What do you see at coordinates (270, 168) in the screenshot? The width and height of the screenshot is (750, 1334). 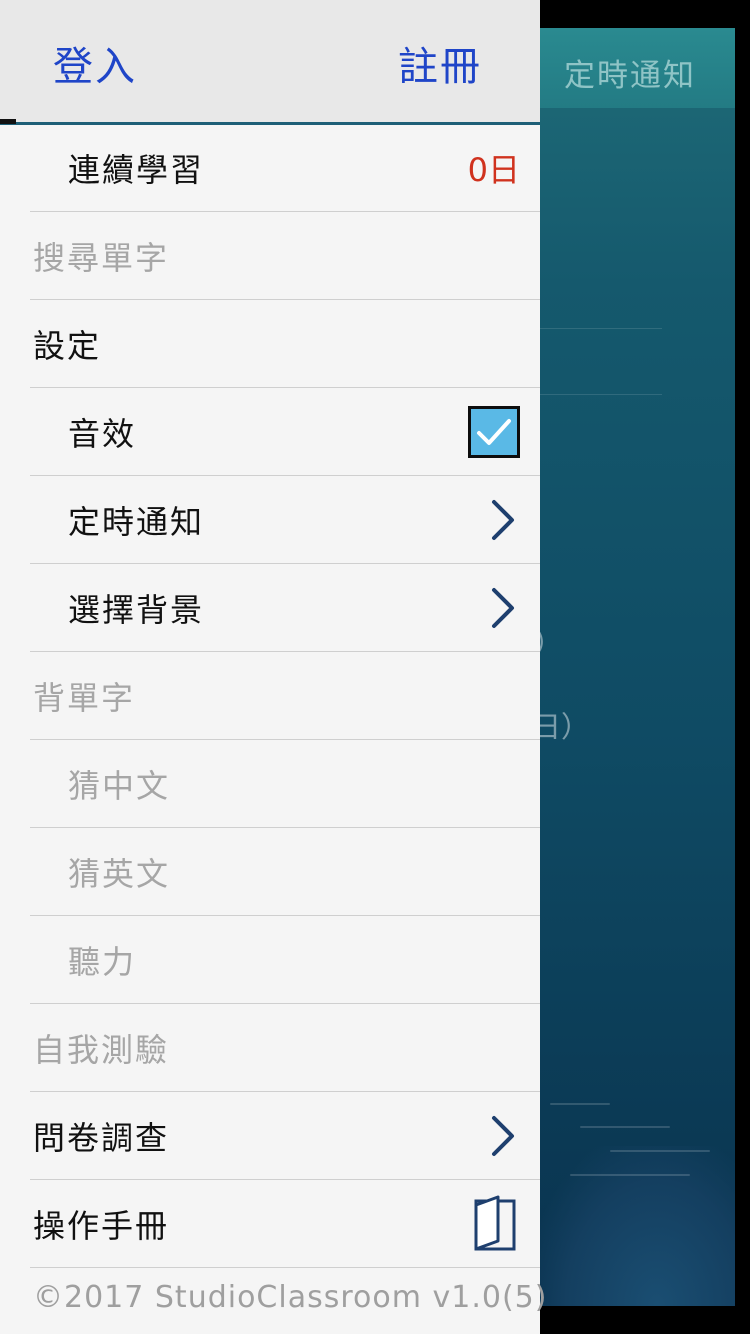 I see `menu-item-streak: 連續學習 0日` at bounding box center [270, 168].